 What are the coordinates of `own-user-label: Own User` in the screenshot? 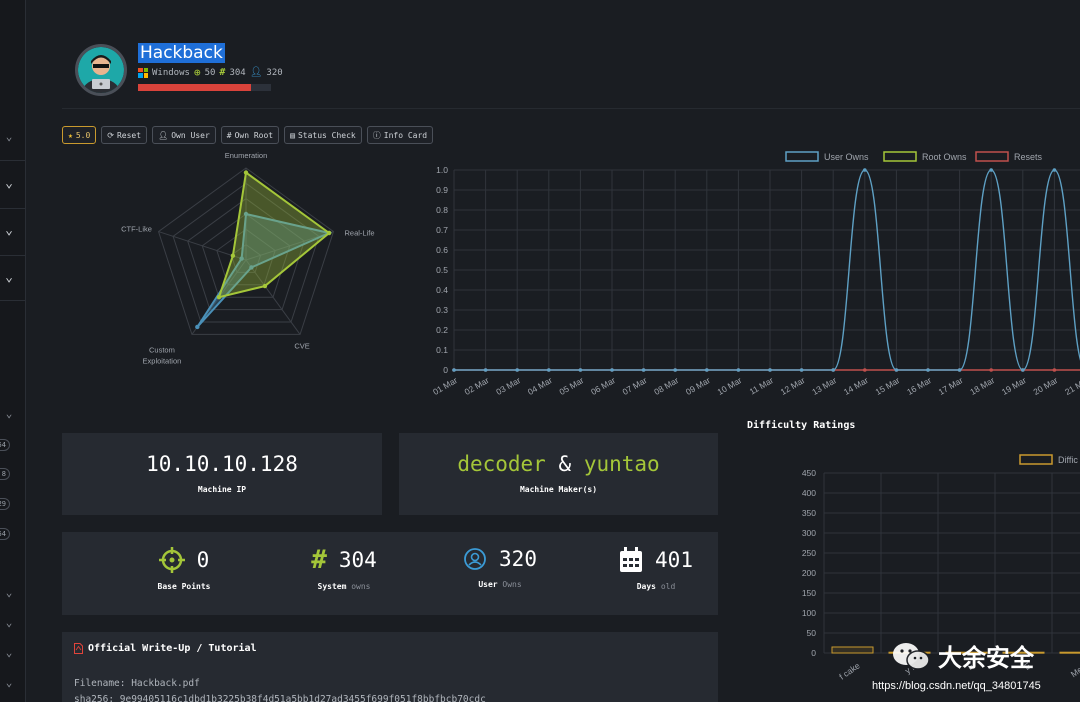 It's located at (190, 135).